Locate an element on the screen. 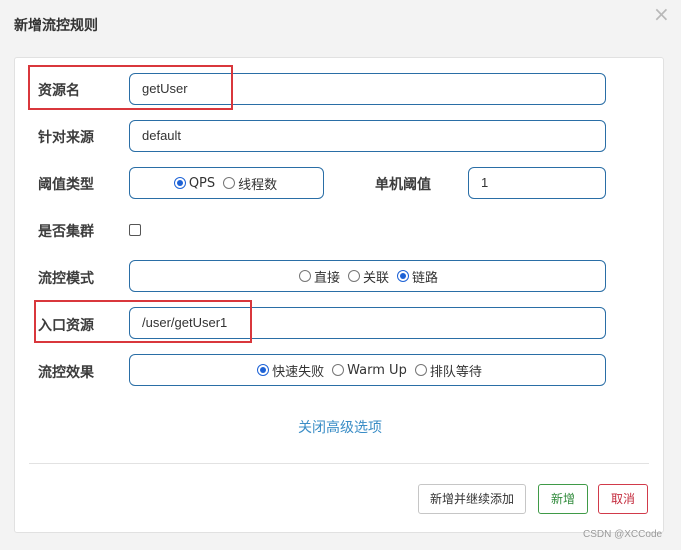  radio-warm-up: Warm Up is located at coordinates (370, 370).